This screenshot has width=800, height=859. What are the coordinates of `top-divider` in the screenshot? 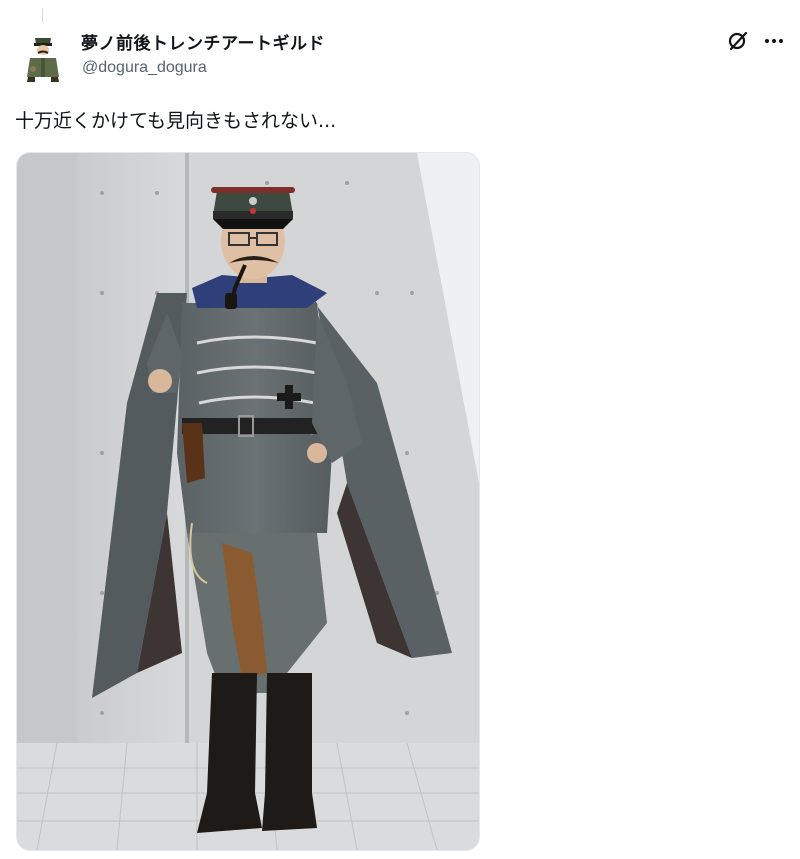 It's located at (400, 11).